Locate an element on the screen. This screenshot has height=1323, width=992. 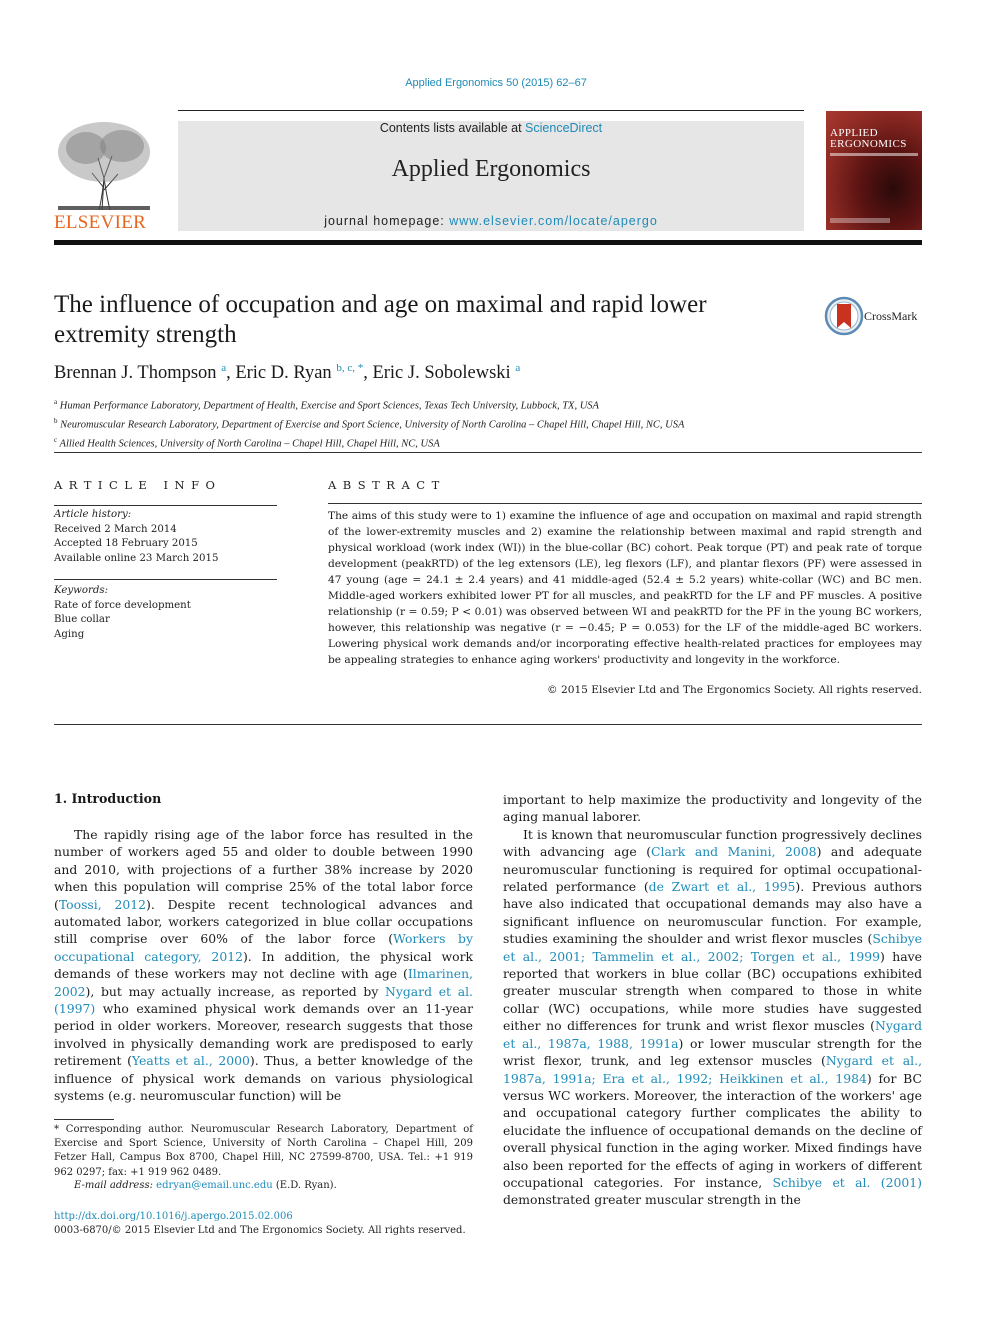
keyword-item: Blue collar is located at coordinates (82, 619).